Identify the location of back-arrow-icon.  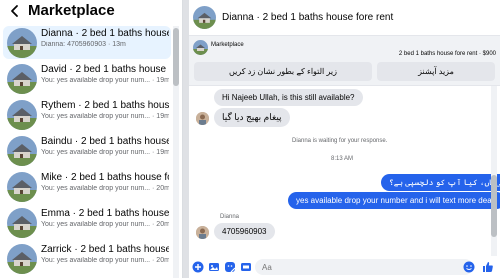
(15, 11).